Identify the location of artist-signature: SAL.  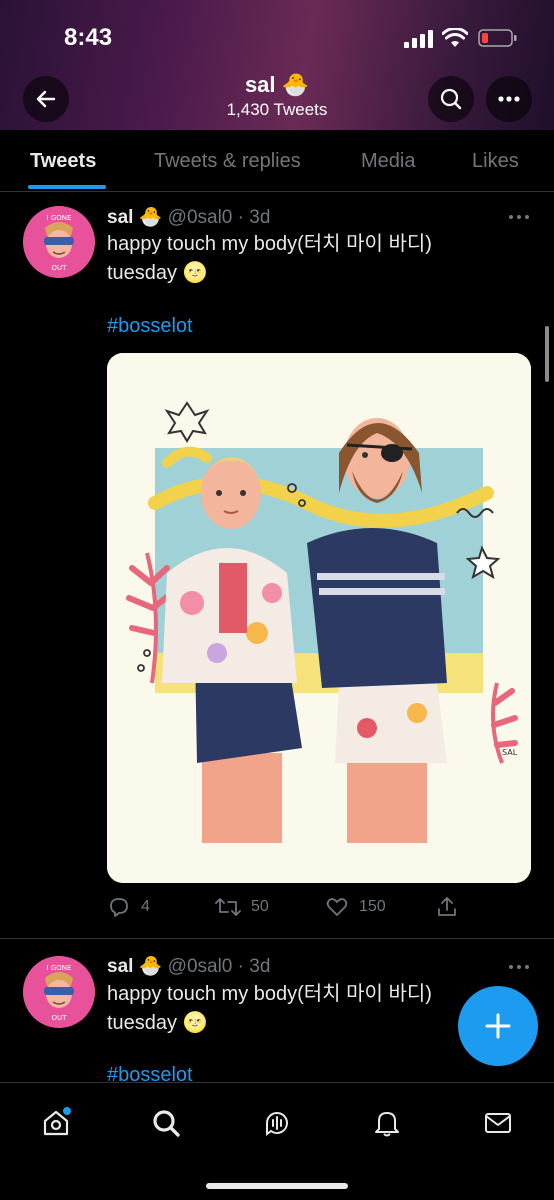
(510, 752).